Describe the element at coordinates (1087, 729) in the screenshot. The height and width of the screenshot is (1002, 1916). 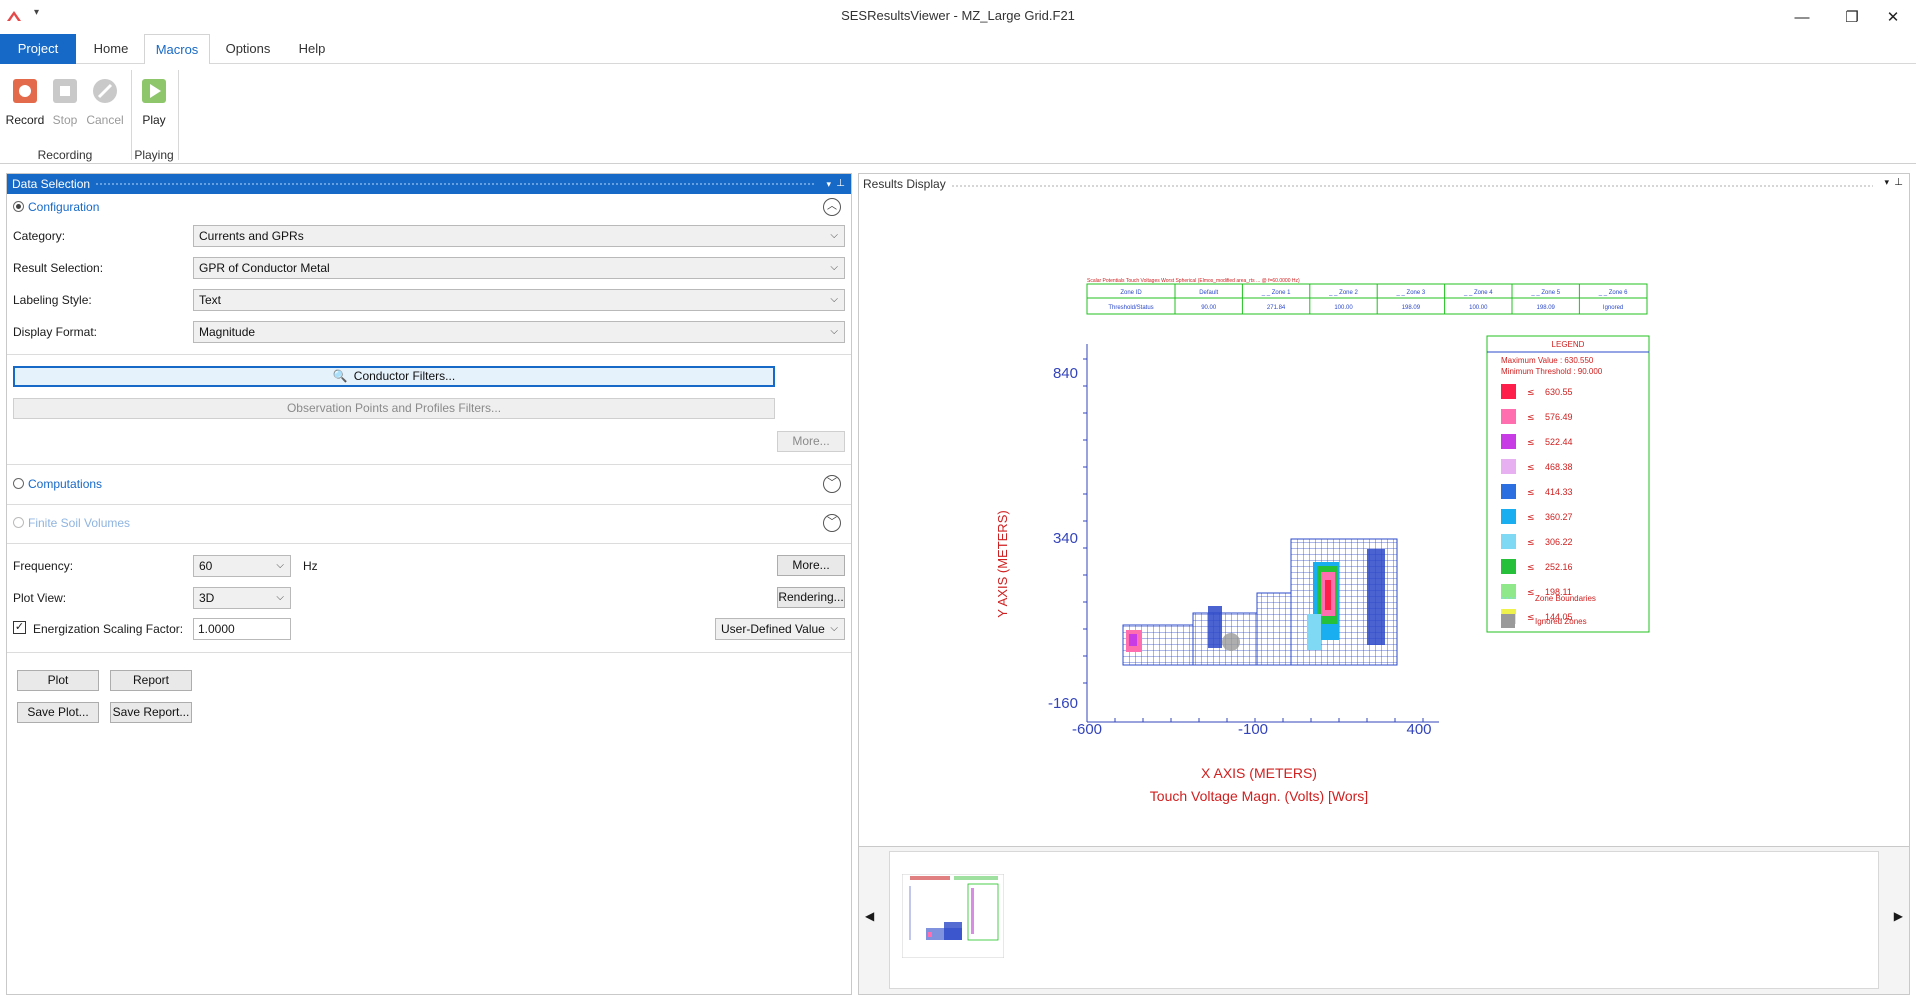
I see `x-tick-label: -600` at that location.